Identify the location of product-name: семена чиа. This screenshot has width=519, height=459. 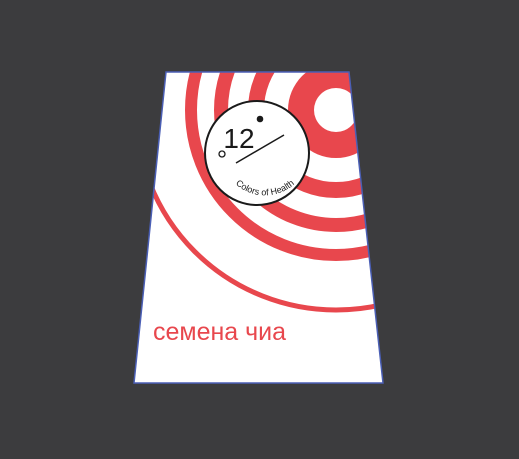
(219, 332).